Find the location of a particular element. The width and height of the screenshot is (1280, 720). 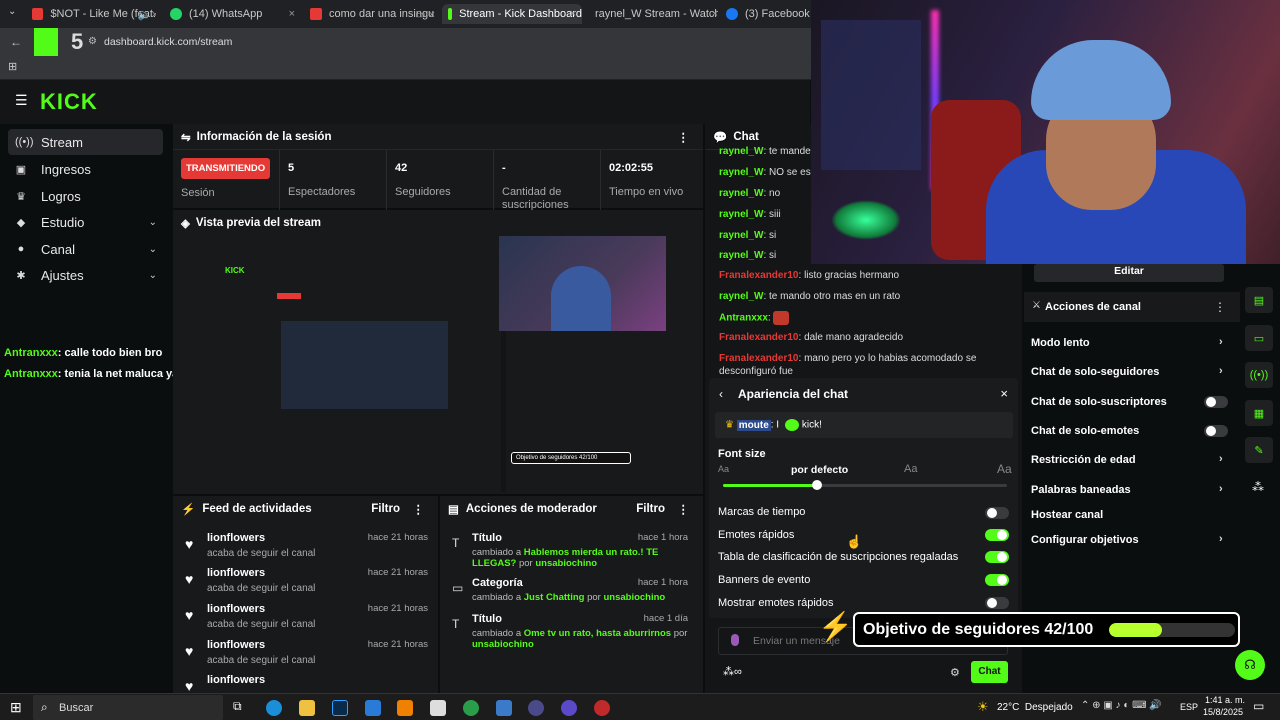

photoshop-icon is located at coordinates (340, 708).